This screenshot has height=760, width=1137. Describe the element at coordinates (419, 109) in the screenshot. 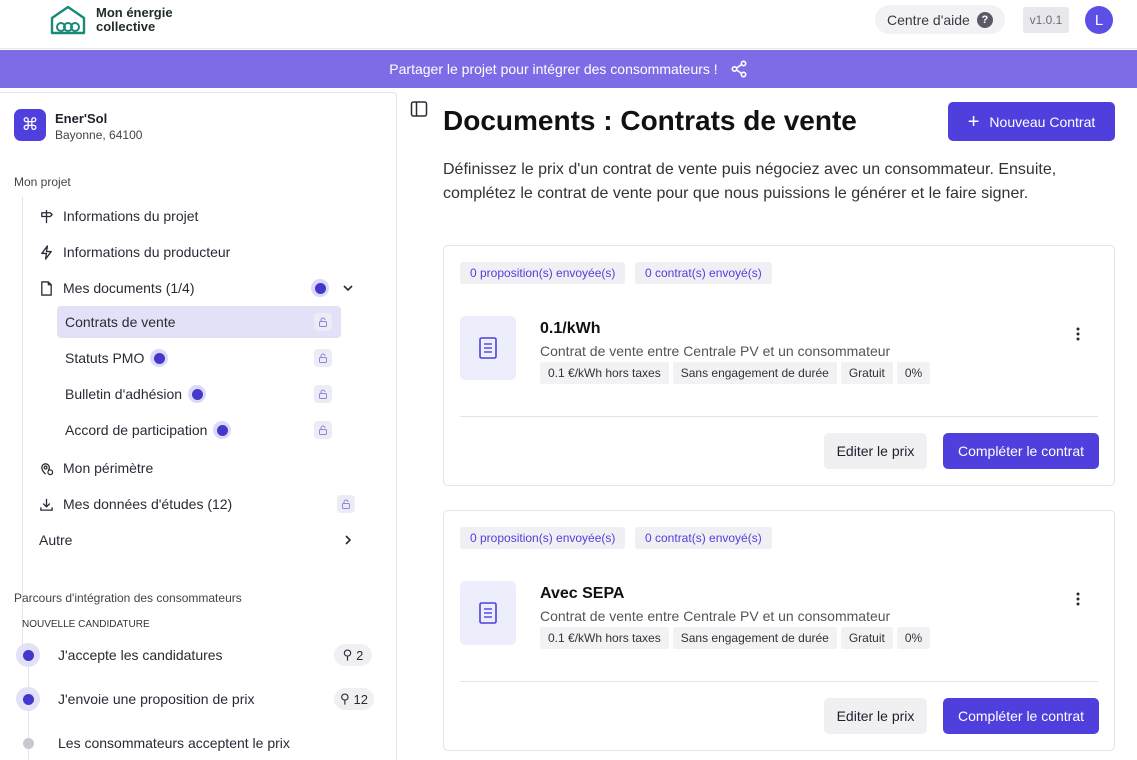

I see `sidebar-toggle-icon` at that location.